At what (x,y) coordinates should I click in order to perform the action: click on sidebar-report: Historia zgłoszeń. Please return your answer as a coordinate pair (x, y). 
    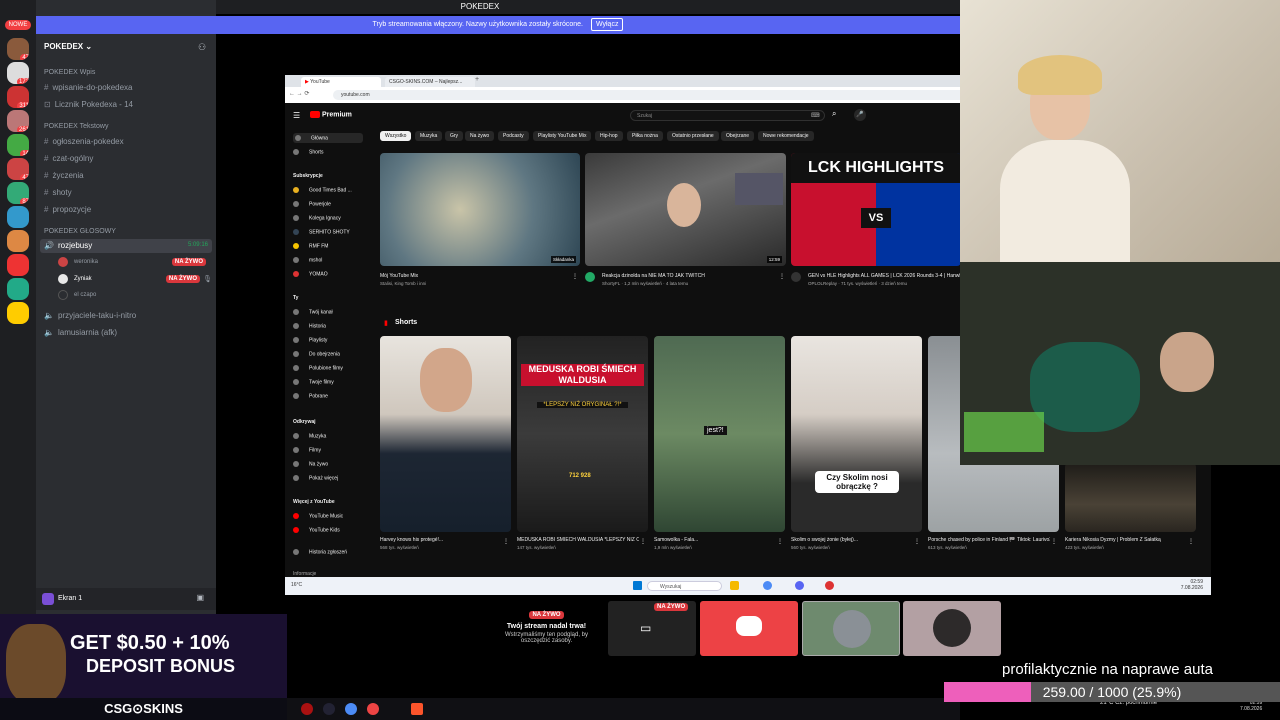
    Looking at the image, I should click on (320, 552).